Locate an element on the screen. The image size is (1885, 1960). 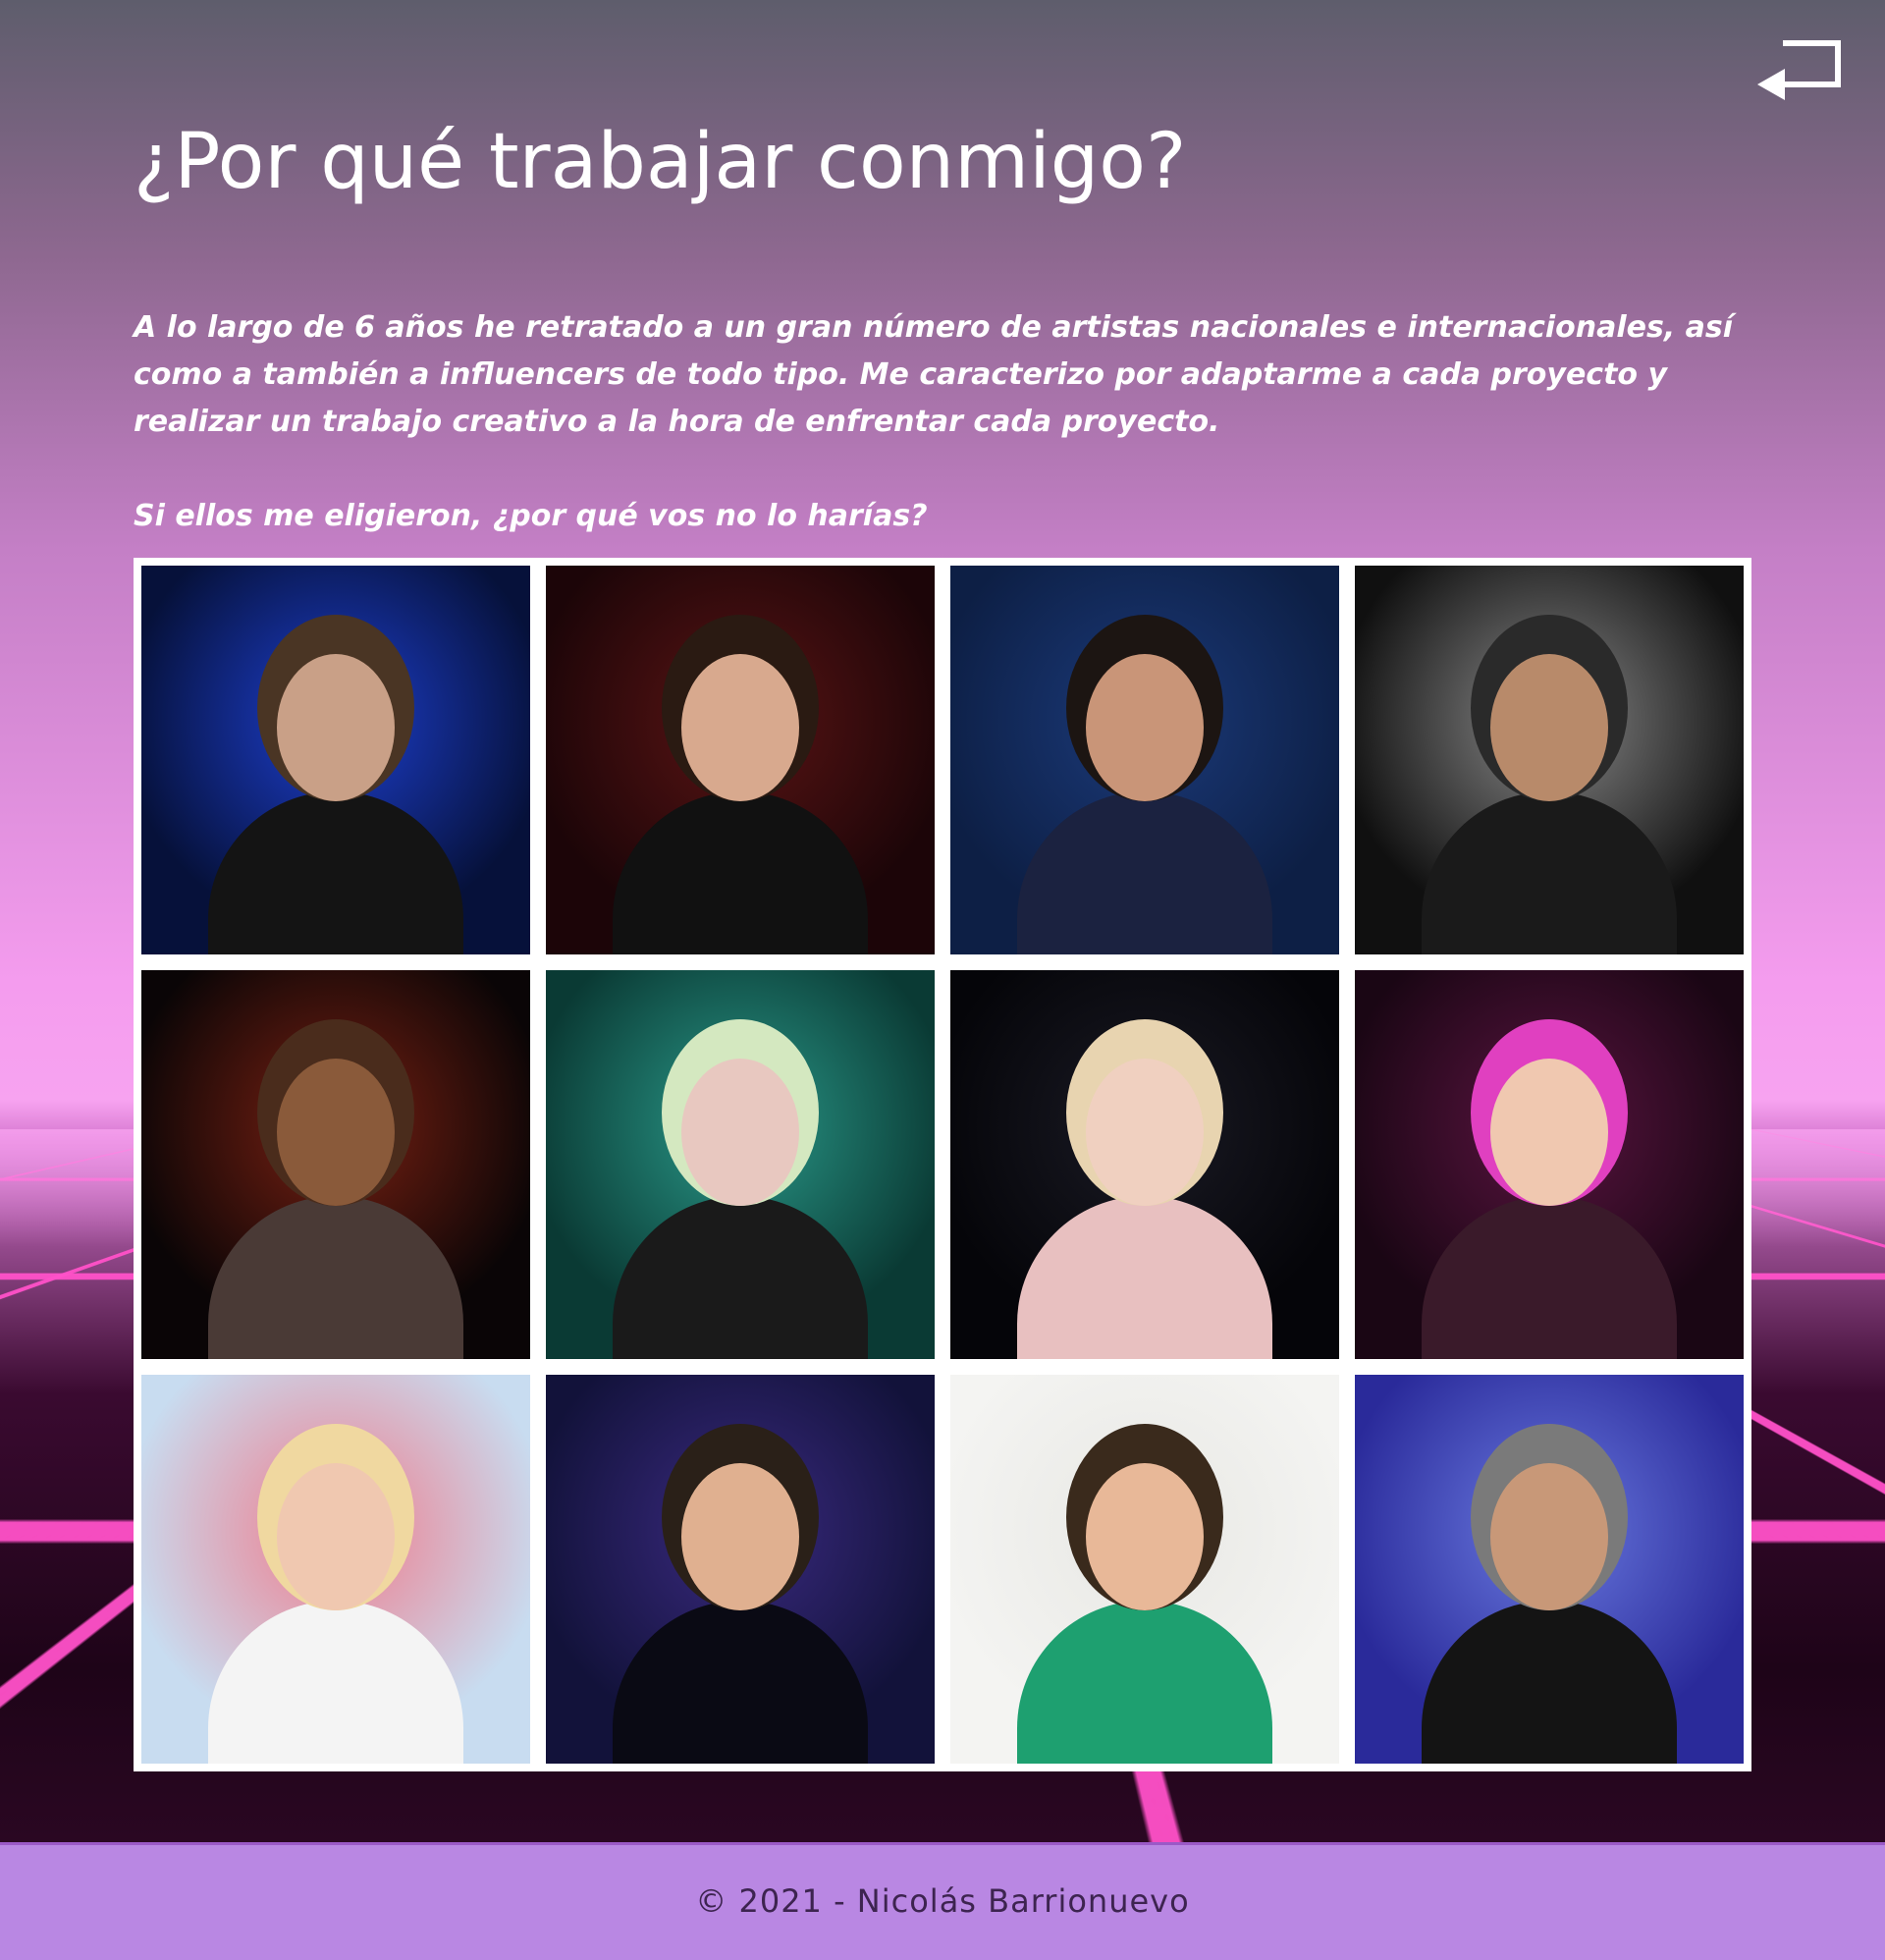
footer: © 2021 - Nicolás Barrionuevo is located at coordinates (942, 1901).